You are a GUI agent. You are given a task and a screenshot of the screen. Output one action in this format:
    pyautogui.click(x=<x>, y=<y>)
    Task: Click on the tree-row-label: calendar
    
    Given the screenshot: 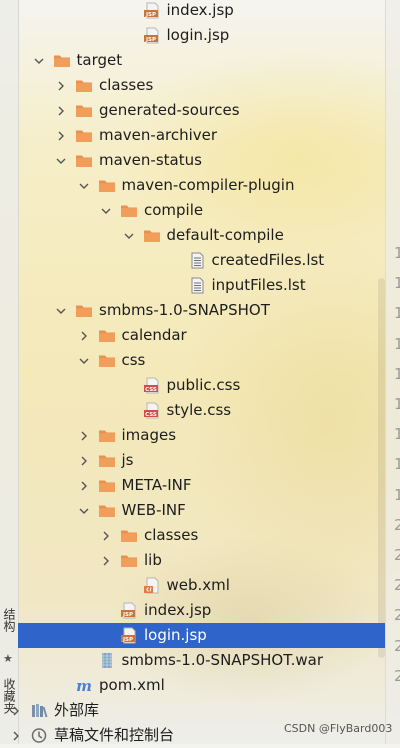 What is the action you would take?
    pyautogui.click(x=154, y=335)
    